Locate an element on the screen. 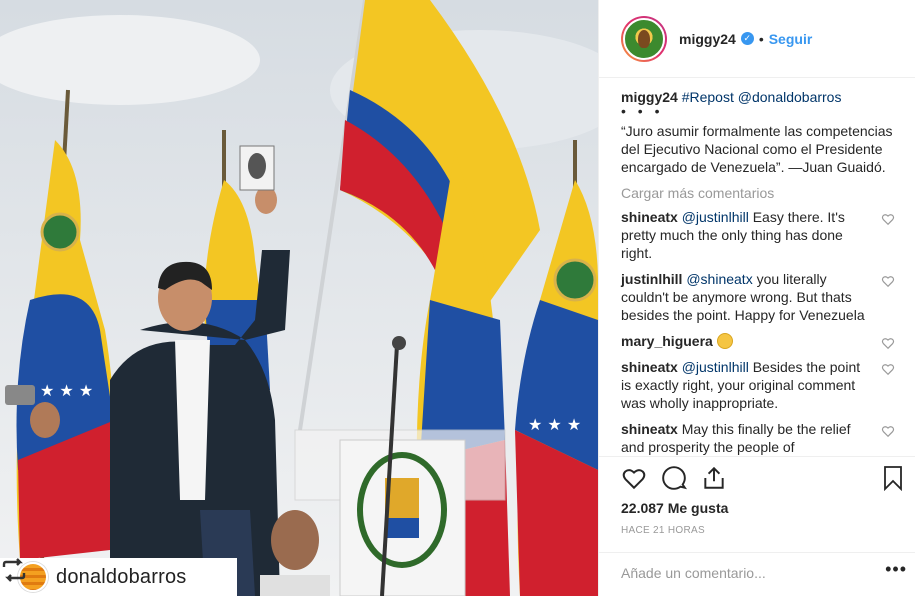 The height and width of the screenshot is (596, 915). add-comment-bar: Añade un comentario... ••• is located at coordinates (757, 574).